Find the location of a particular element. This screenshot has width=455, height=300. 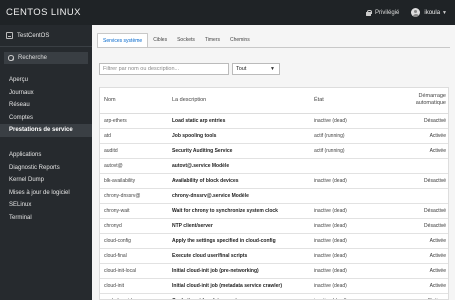

cell-description: chrony-dnssrv@.service Modèle is located at coordinates (239, 196).